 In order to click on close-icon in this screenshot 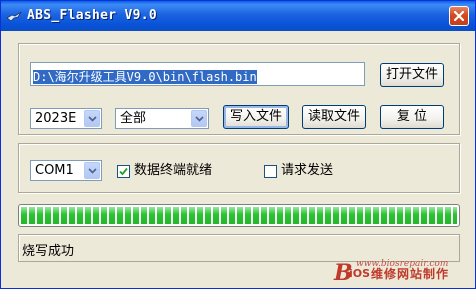, I will do `click(459, 16)`.